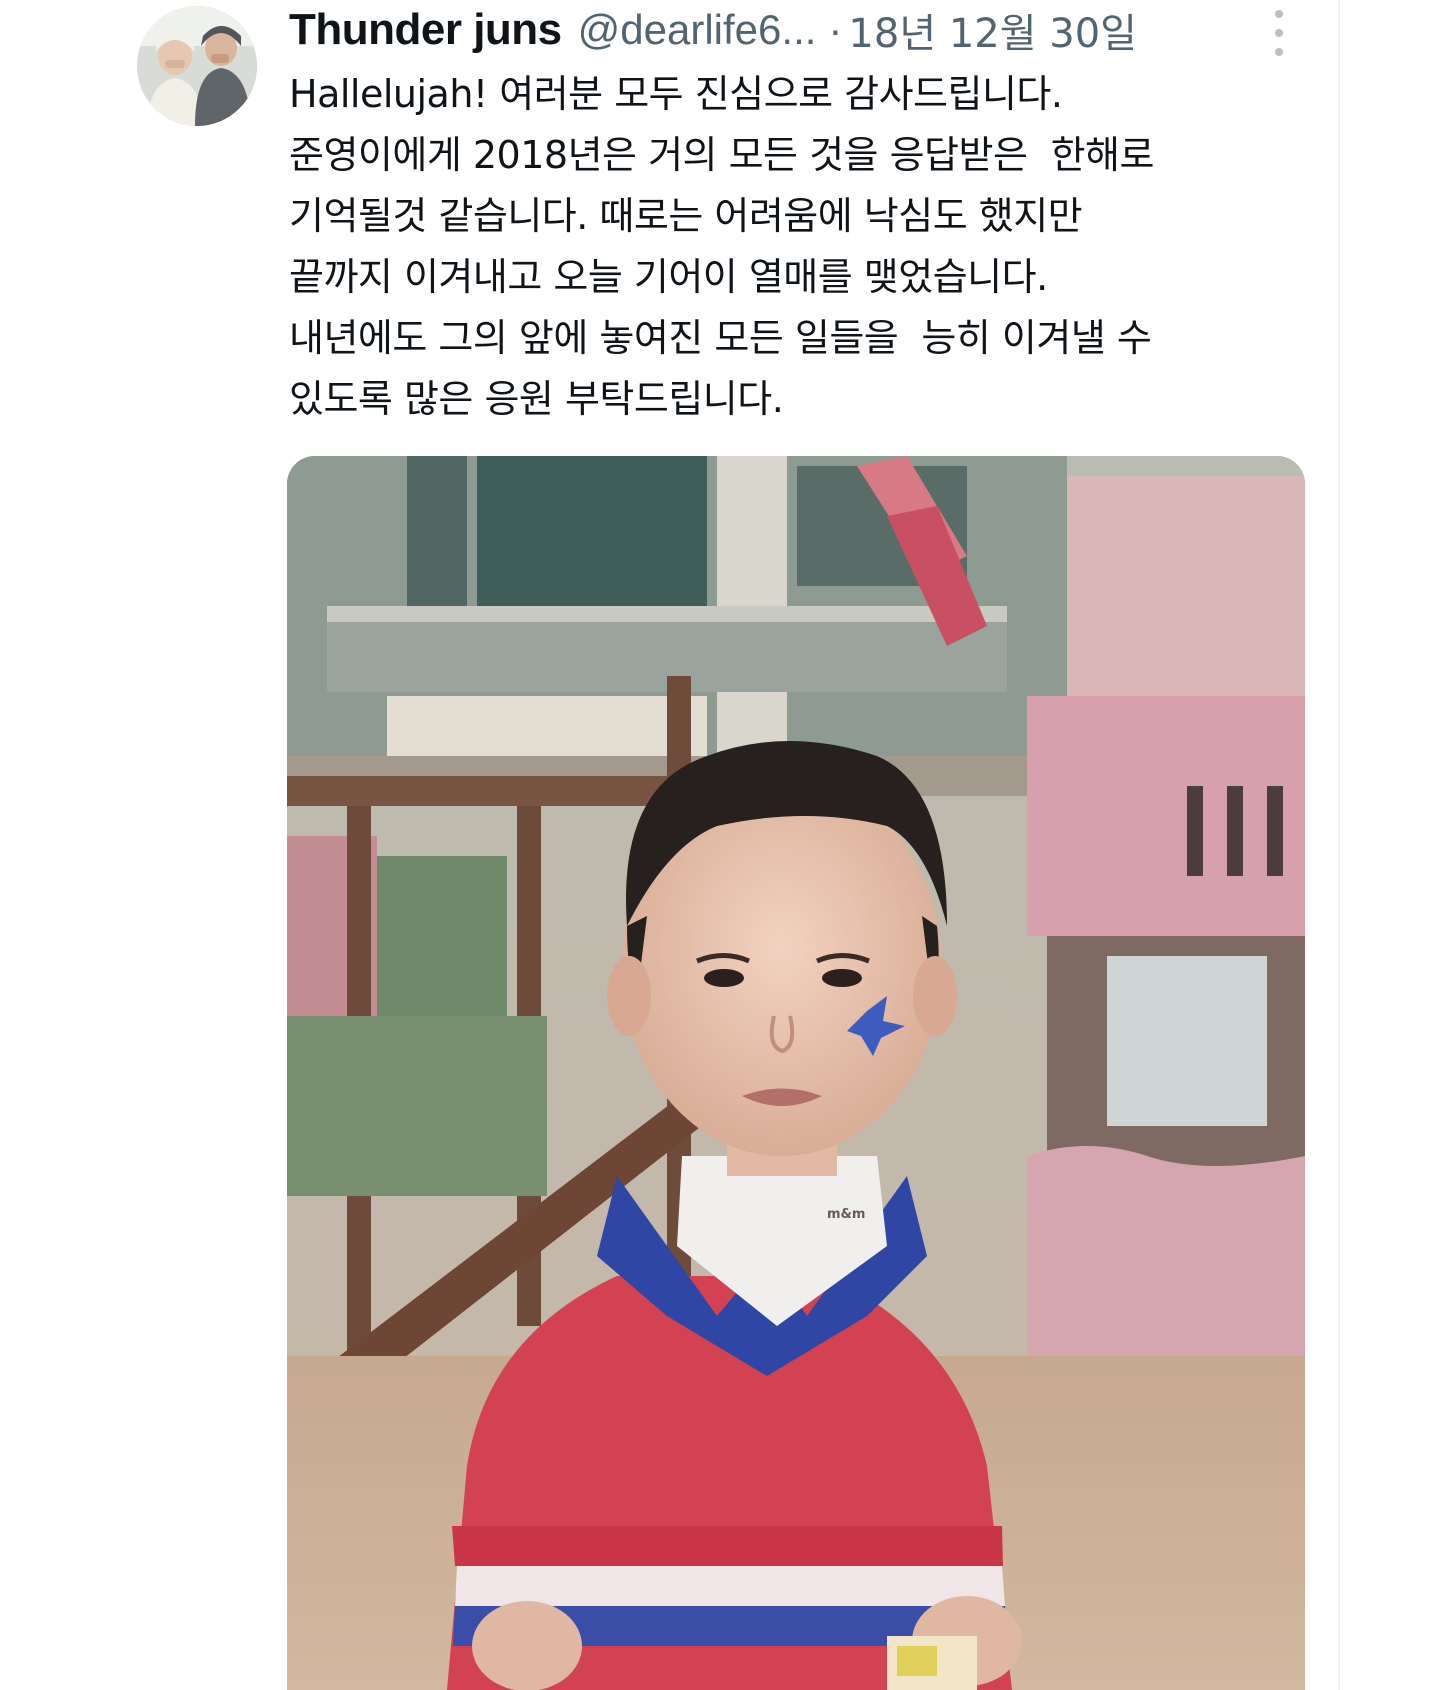 This screenshot has width=1440, height=1690. I want to click on tweet-text-line: 끝까지 이겨내고 오늘 기어이 열매를 맺었습니다., so click(668, 277).